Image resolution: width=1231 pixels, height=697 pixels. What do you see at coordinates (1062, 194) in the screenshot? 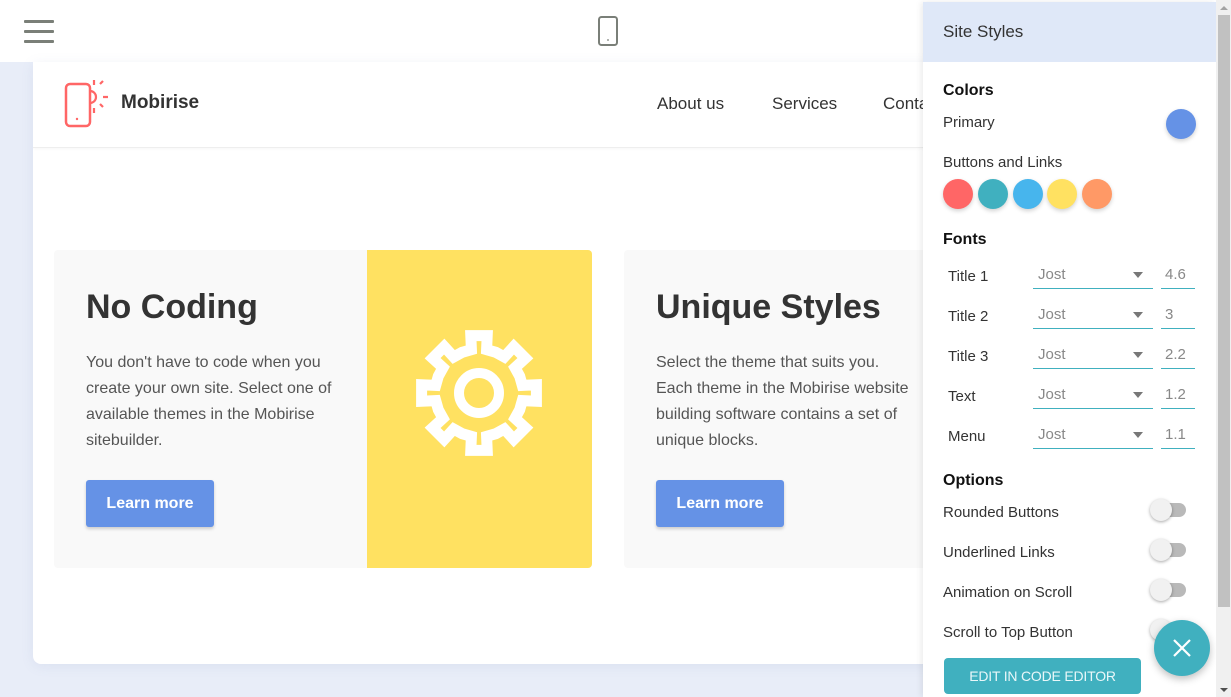
I see `color-swatch-yellow` at bounding box center [1062, 194].